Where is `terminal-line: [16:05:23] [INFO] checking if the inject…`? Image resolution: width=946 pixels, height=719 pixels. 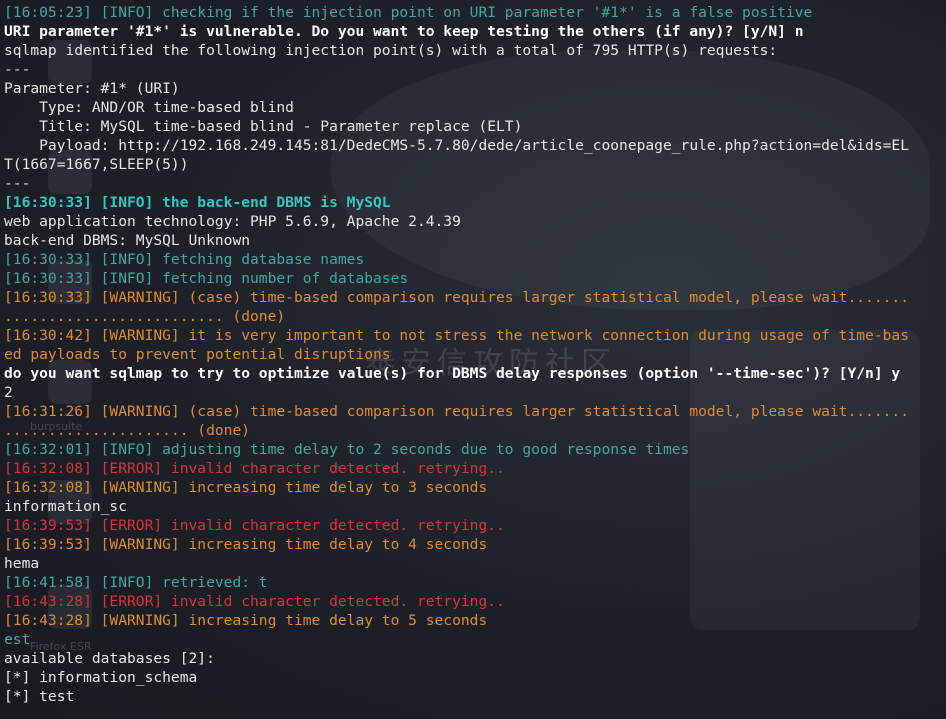
terminal-line: [16:05:23] [INFO] checking if the inject… is located at coordinates (408, 12).